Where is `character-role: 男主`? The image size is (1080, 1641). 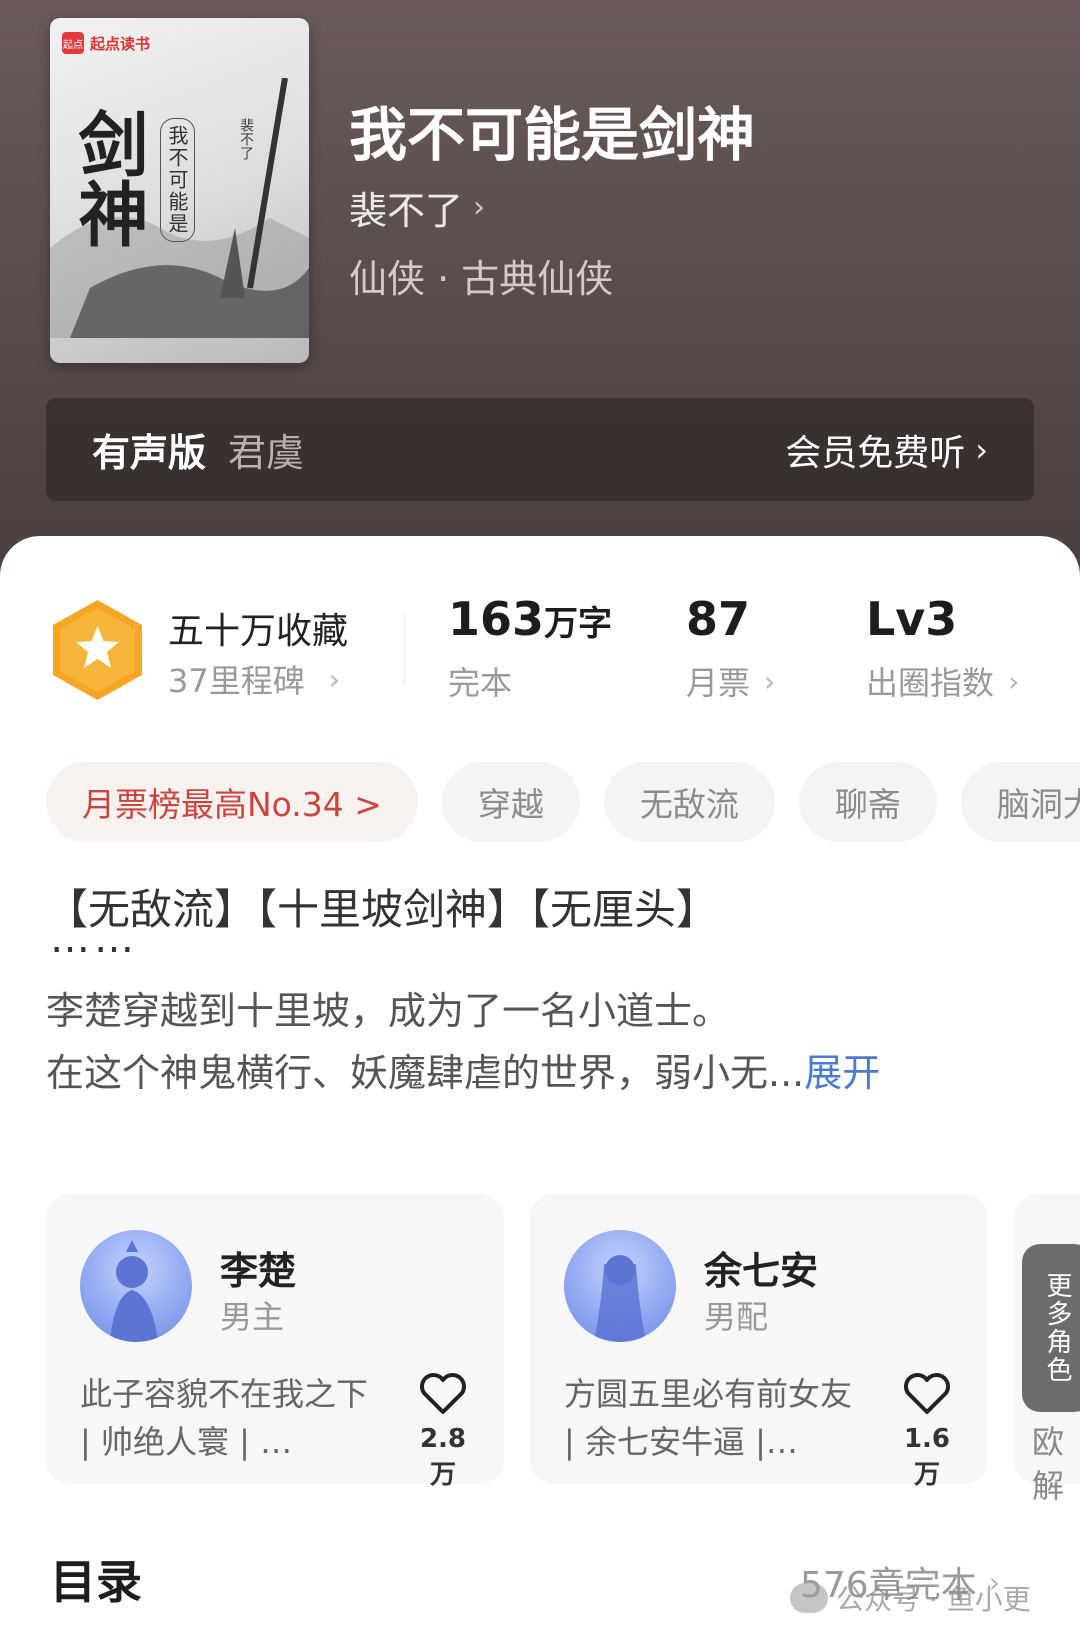 character-role: 男主 is located at coordinates (252, 1317).